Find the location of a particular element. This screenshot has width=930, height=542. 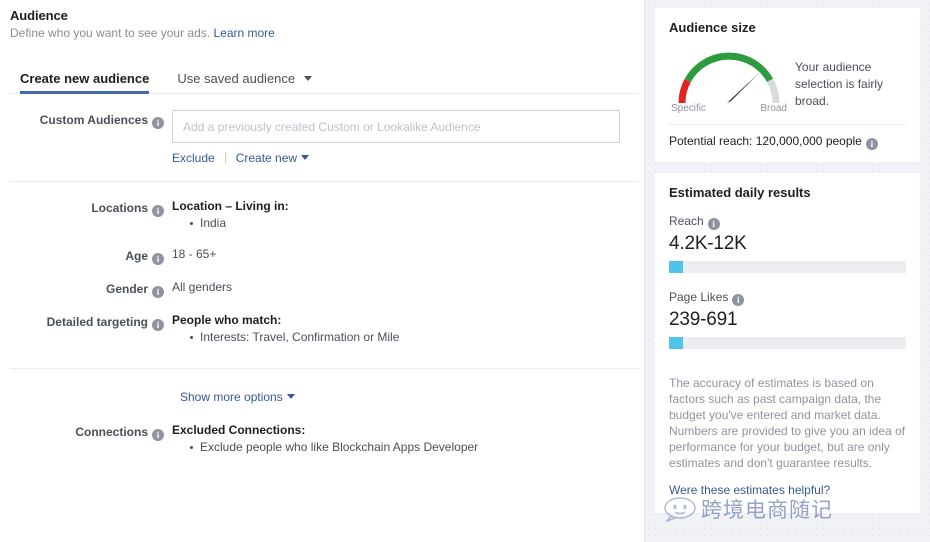

tab-use-saved-audience: Use saved audience is located at coordinates (244, 82).